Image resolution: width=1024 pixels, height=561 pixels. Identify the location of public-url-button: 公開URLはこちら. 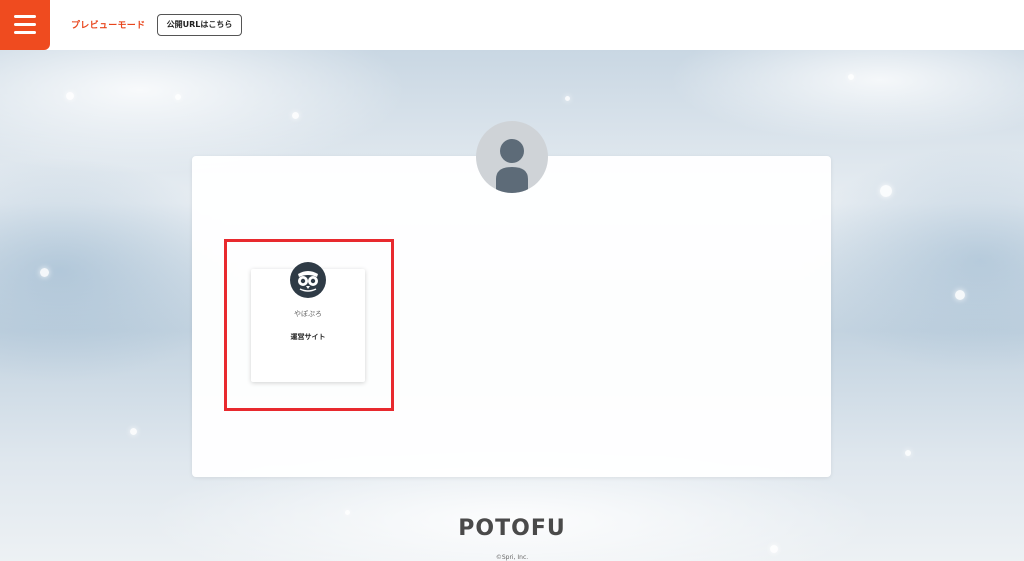
(199, 25).